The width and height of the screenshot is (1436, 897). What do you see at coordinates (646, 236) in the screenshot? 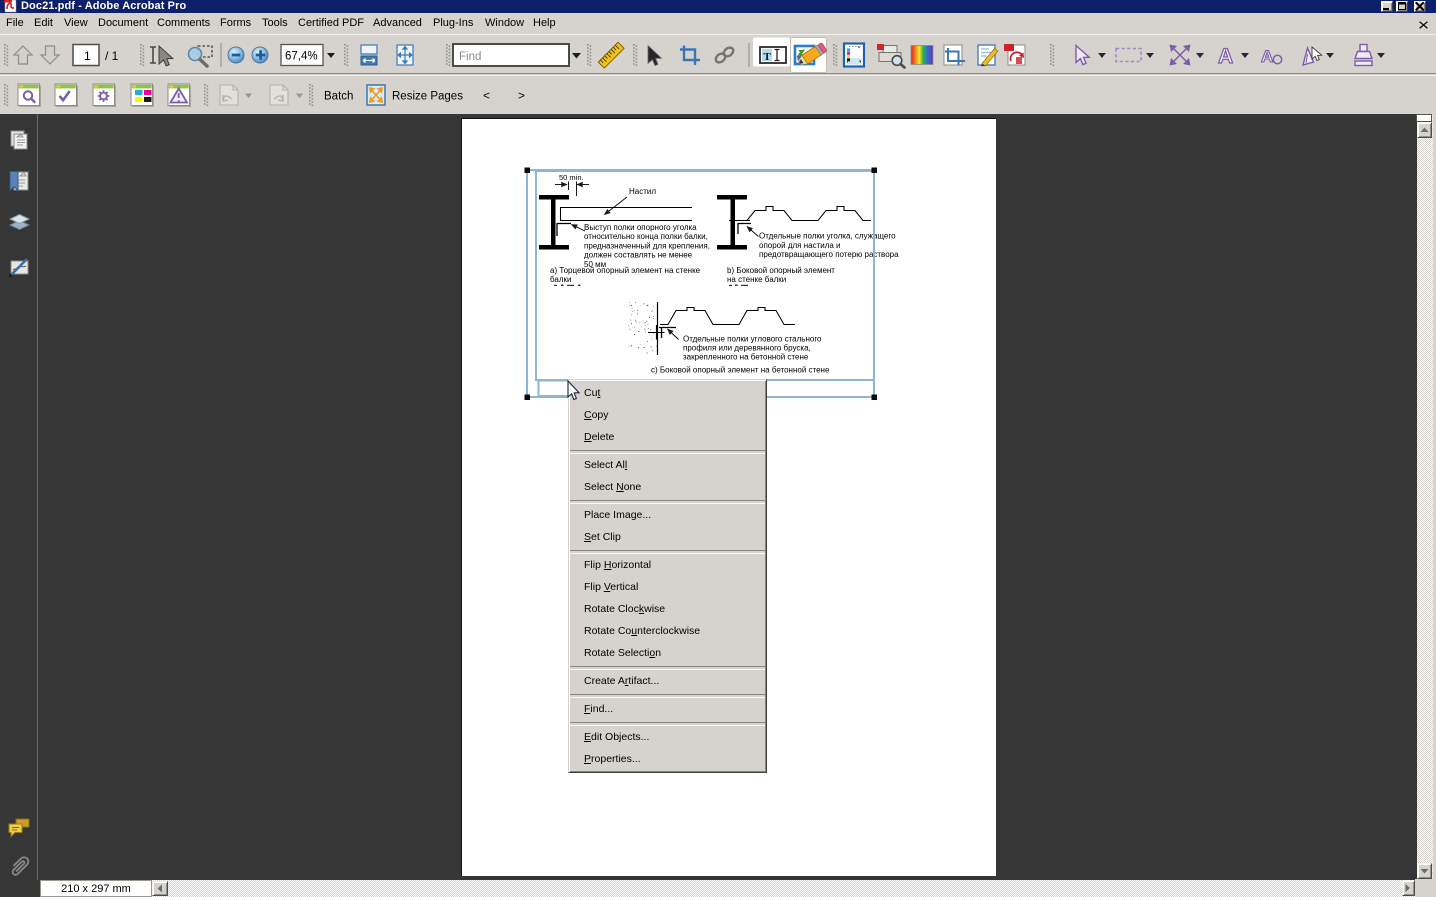
I see `svg-text:относительно конца полки балки: относительно конца полки балки,` at bounding box center [646, 236].